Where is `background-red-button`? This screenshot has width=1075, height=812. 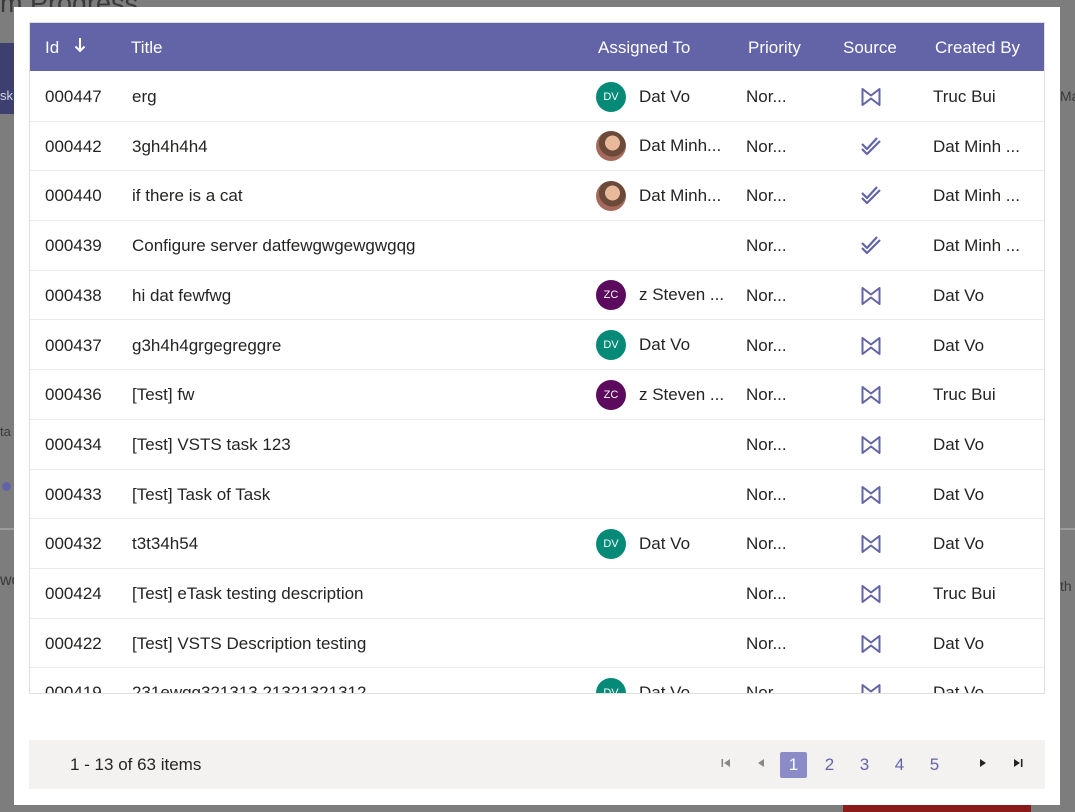 background-red-button is located at coordinates (937, 808).